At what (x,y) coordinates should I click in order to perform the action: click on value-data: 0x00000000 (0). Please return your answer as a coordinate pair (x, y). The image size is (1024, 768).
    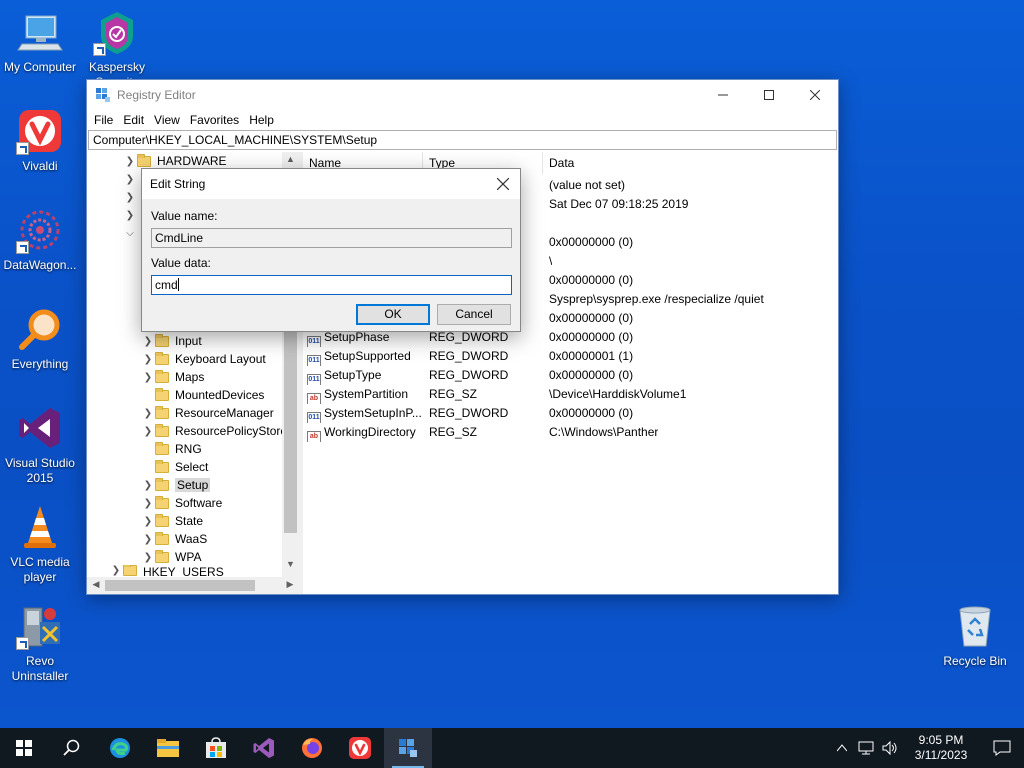
    Looking at the image, I should click on (591, 337).